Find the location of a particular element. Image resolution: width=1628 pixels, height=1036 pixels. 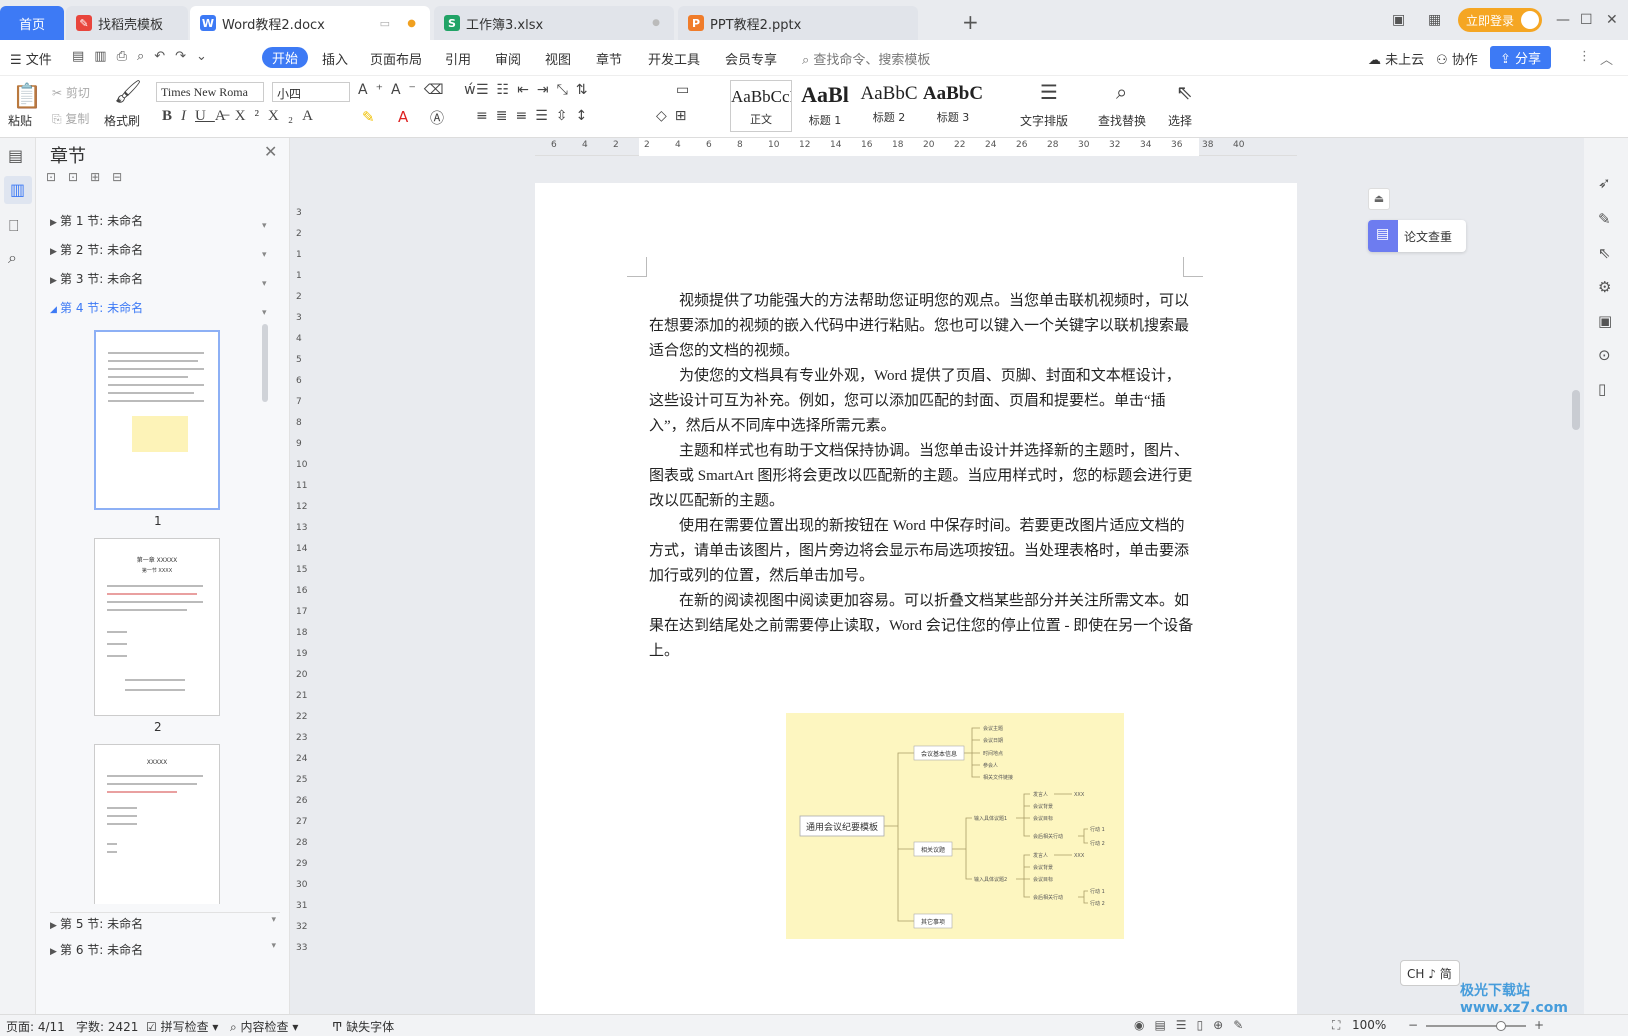

format-painter-icon: 🖌 is located at coordinates (128, 92).